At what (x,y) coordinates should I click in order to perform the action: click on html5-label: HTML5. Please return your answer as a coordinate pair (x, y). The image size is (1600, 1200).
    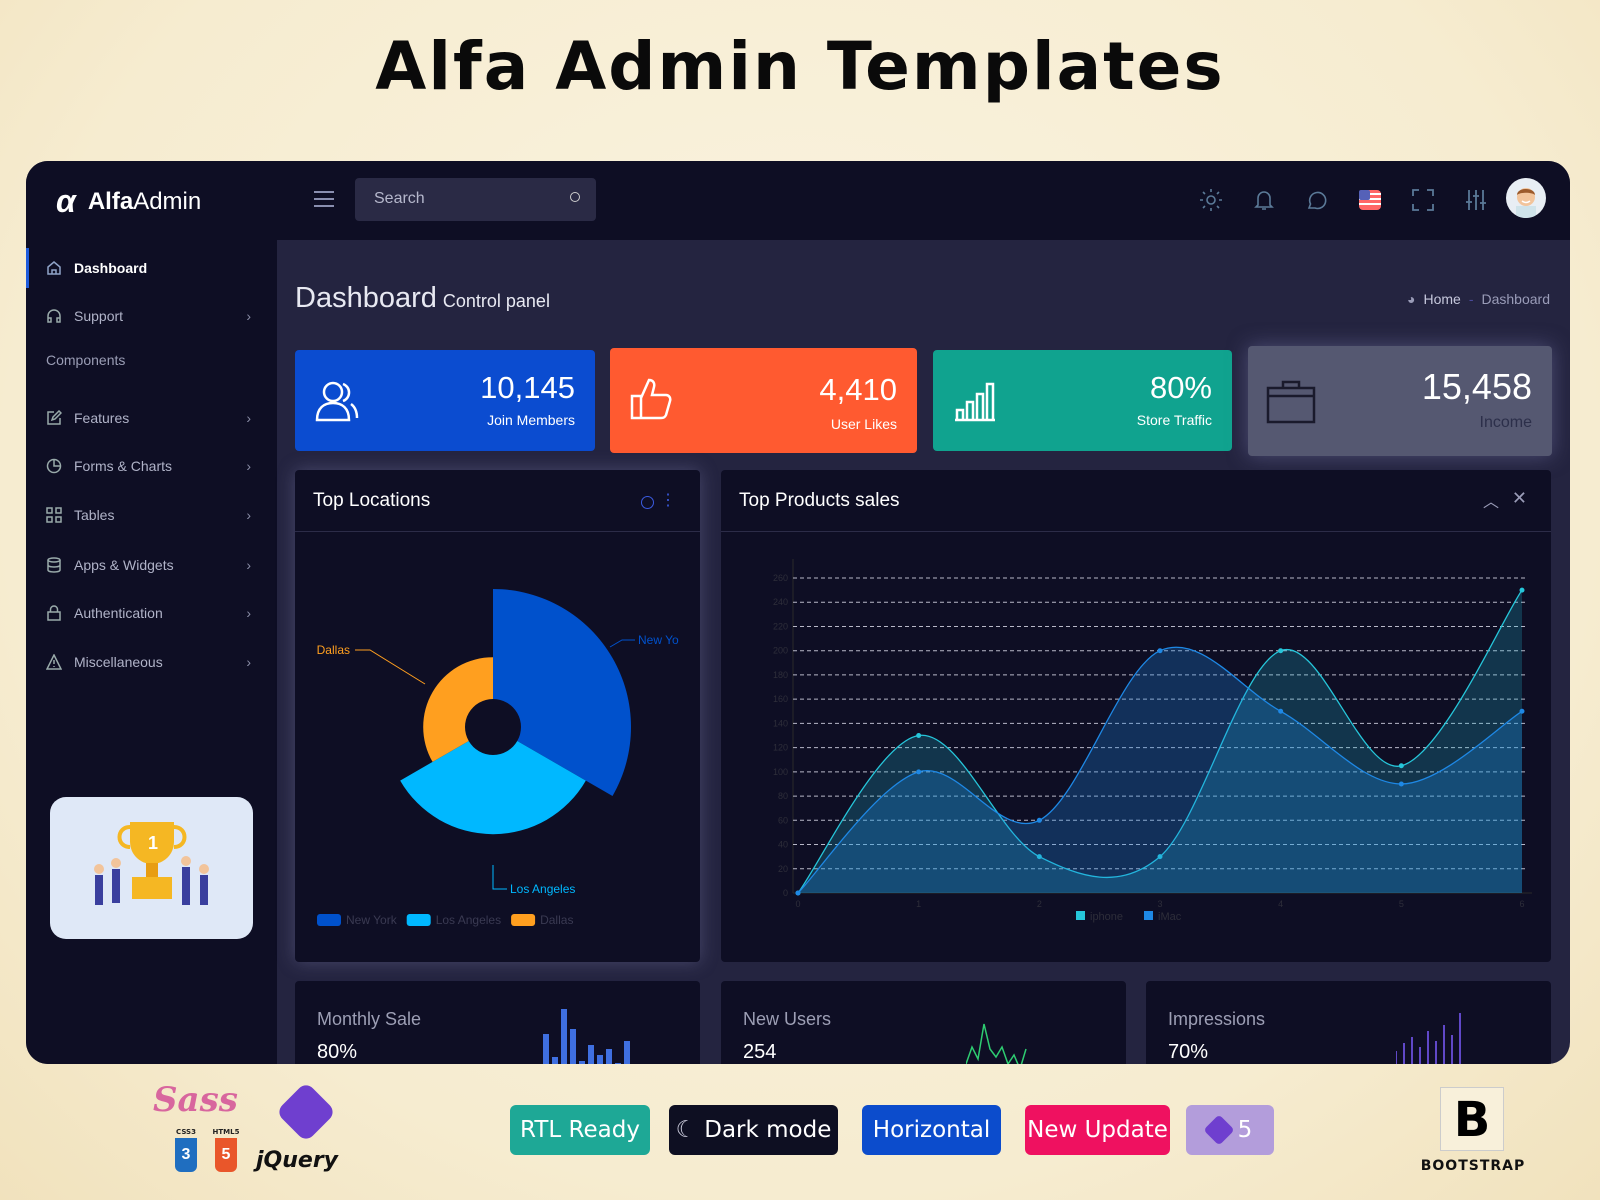
    Looking at the image, I should click on (226, 1132).